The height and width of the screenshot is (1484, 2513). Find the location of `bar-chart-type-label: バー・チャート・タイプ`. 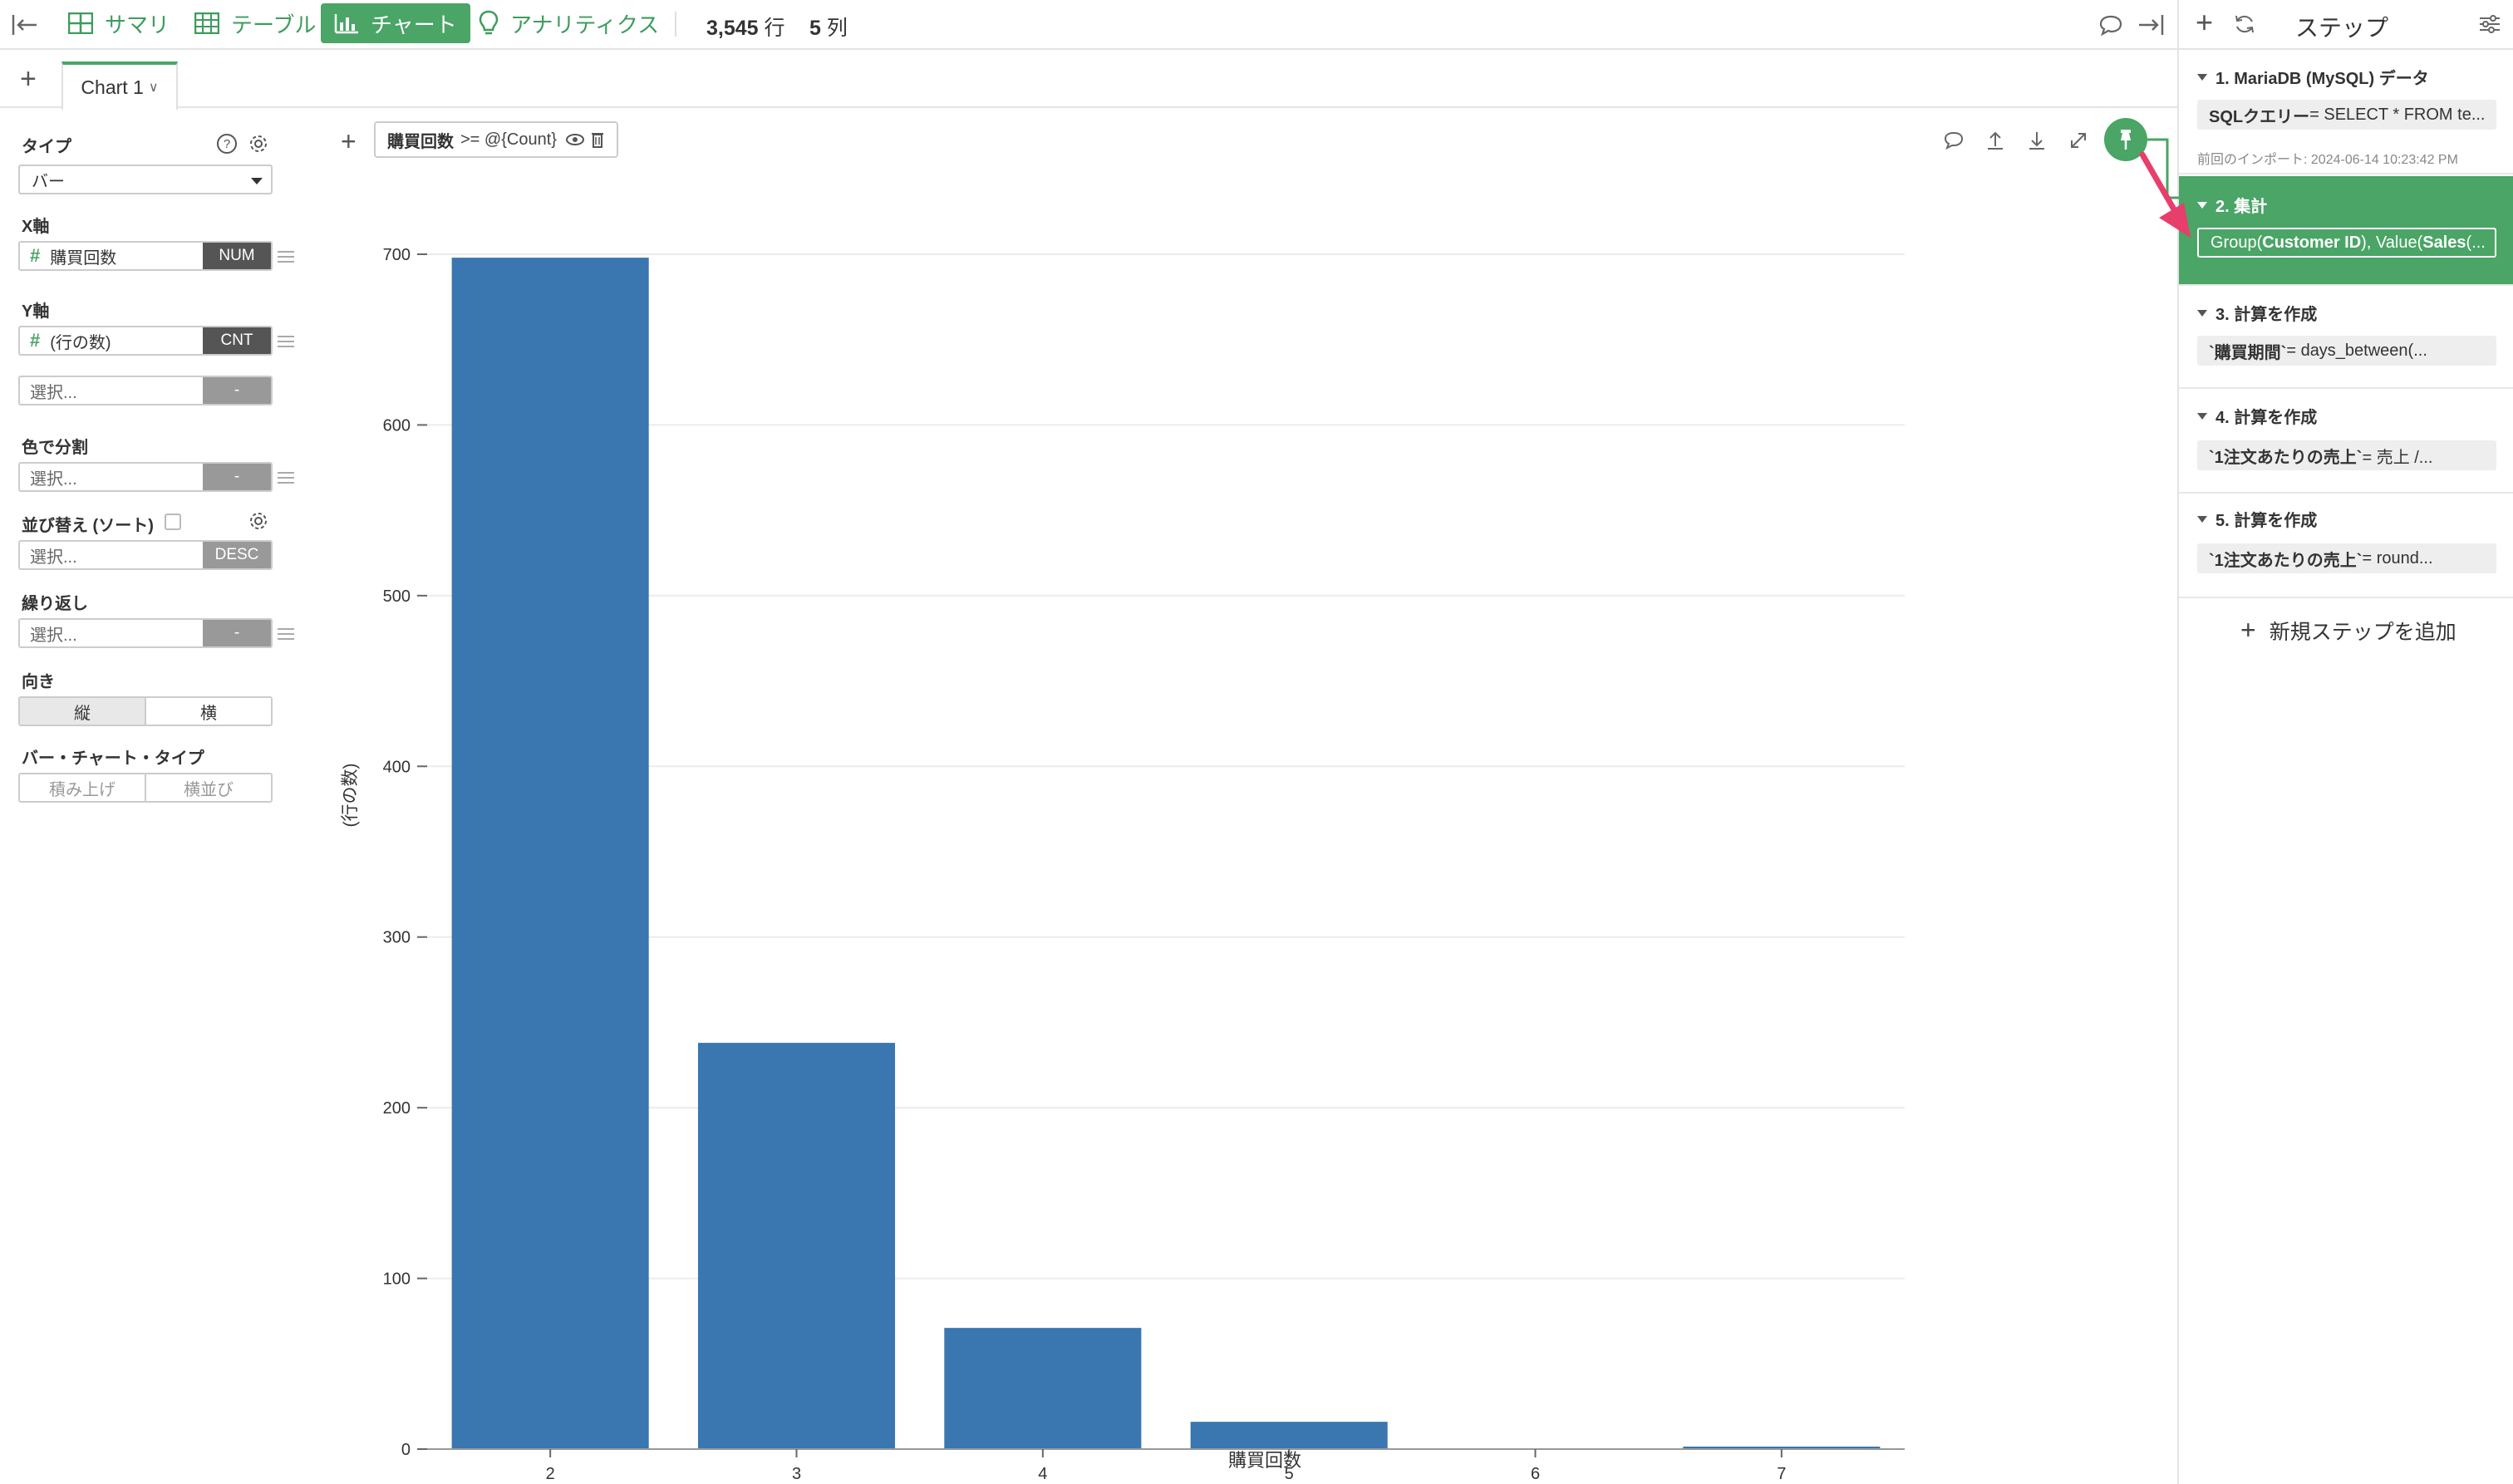

bar-chart-type-label: バー・チャート・タイプ is located at coordinates (113, 758).